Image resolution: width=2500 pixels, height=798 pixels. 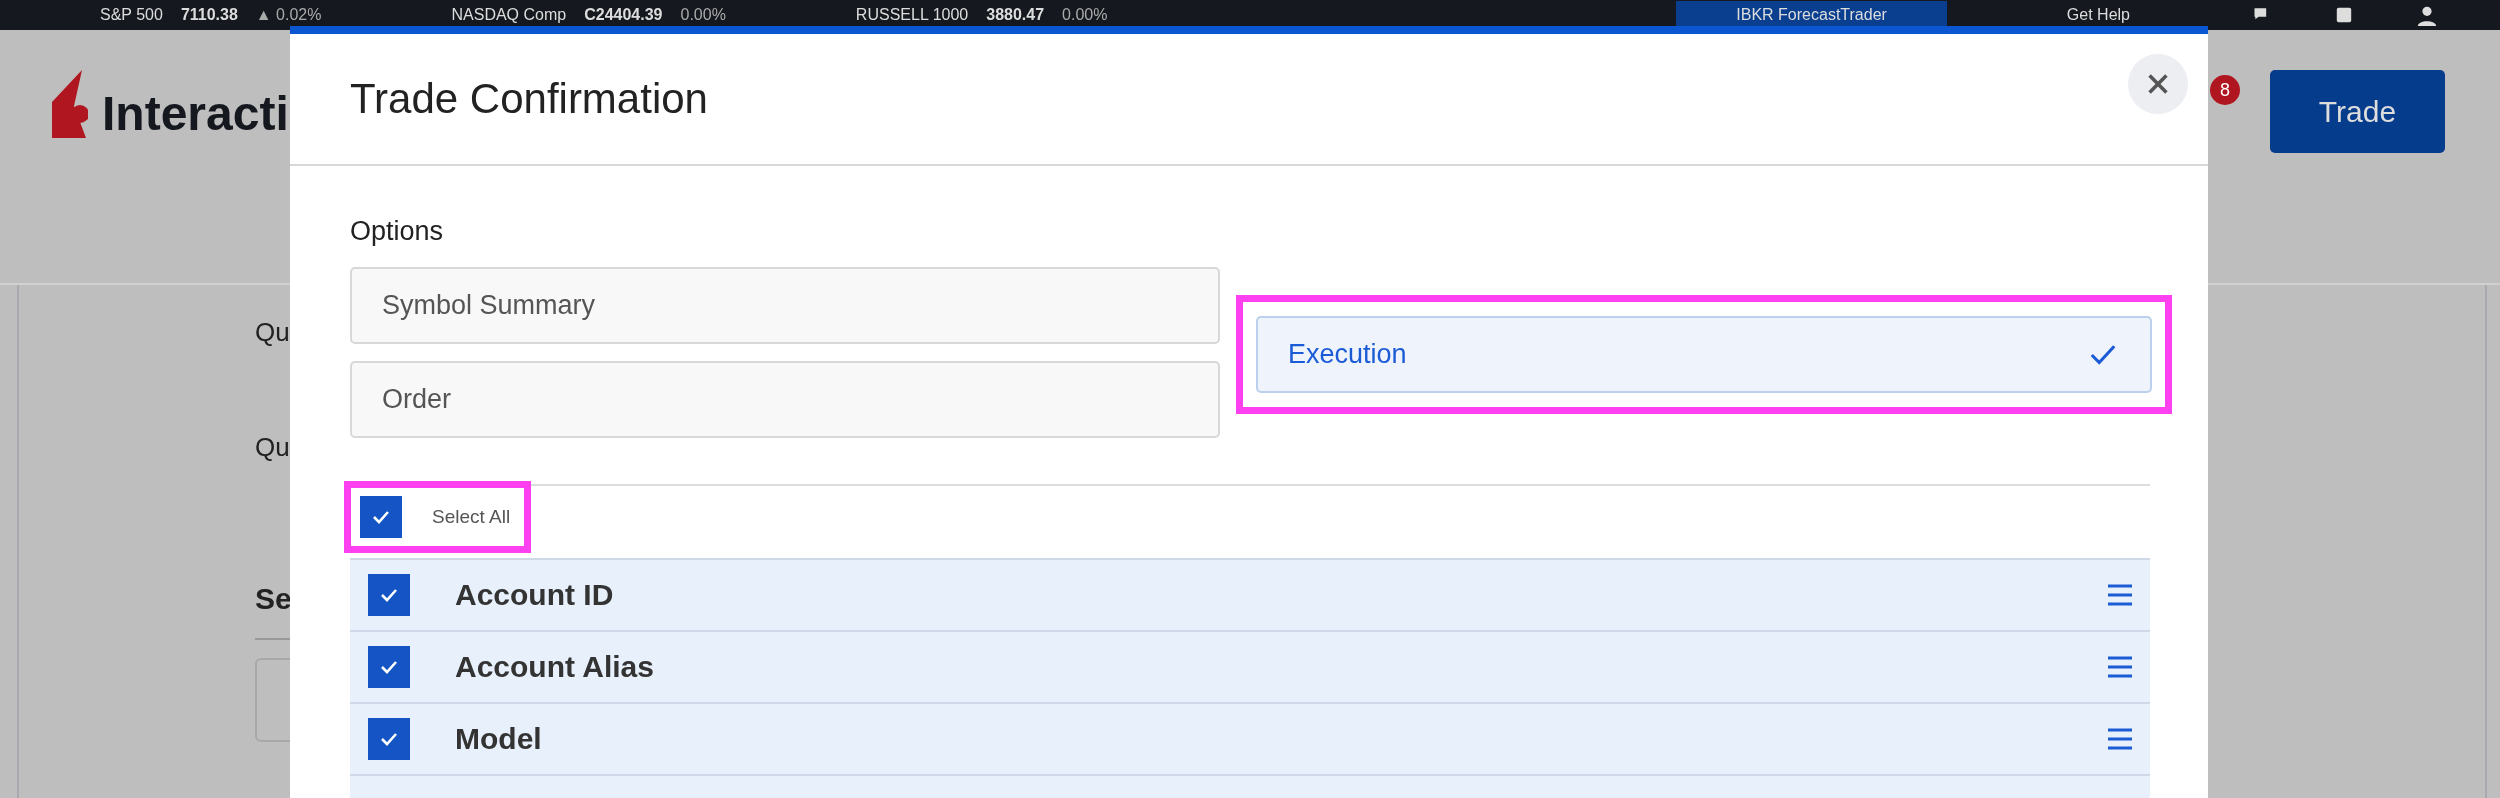 What do you see at coordinates (623, 15) in the screenshot?
I see `ticker-value: C24404.39` at bounding box center [623, 15].